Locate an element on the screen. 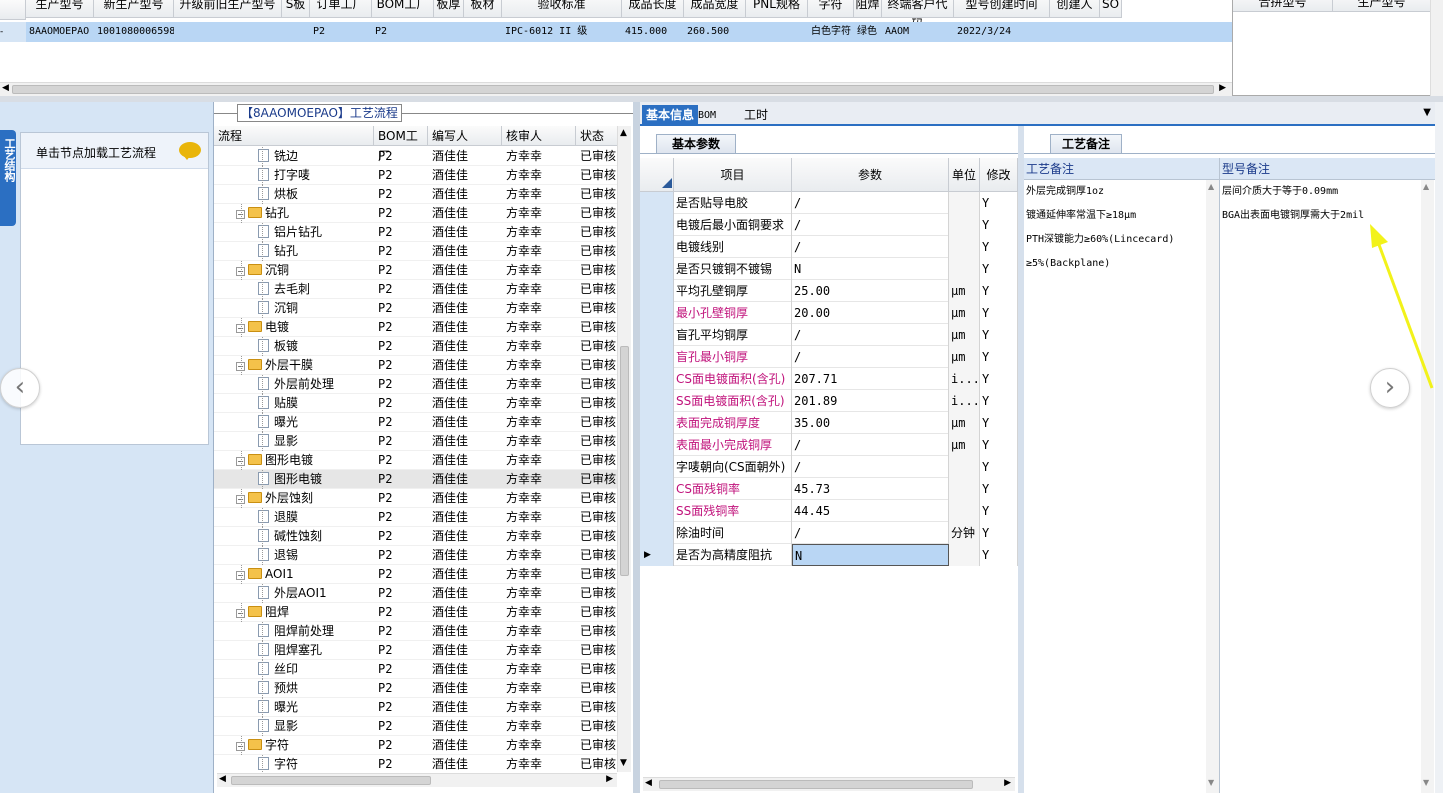 The height and width of the screenshot is (793, 1443). vertical-splitter is located at coordinates (636, 447).